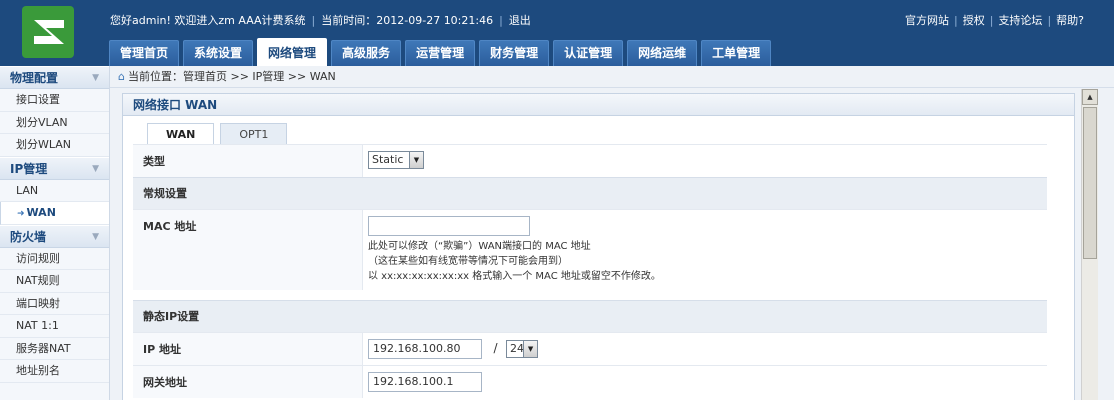  Describe the element at coordinates (21, 214) in the screenshot. I see `arrow-right-icon: ➜` at that location.